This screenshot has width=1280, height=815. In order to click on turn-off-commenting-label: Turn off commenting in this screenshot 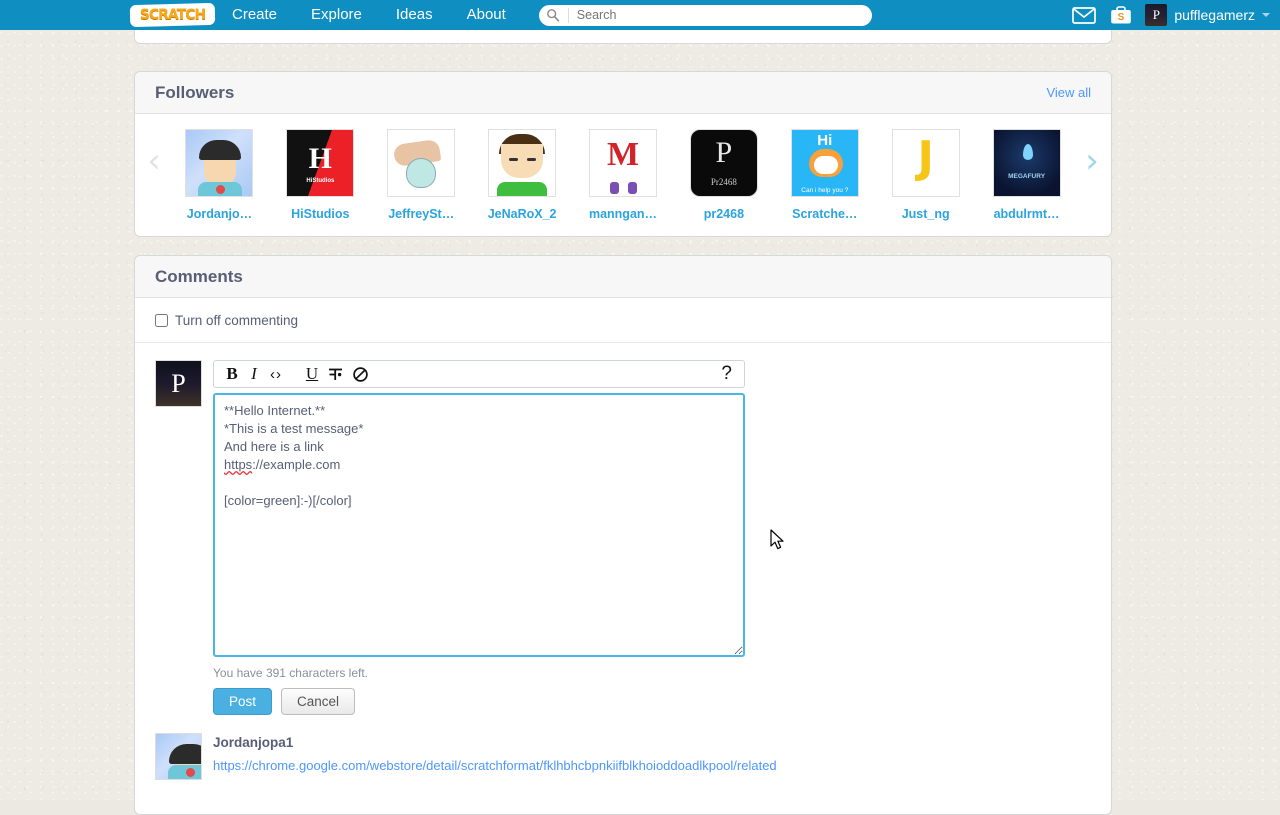, I will do `click(236, 320)`.